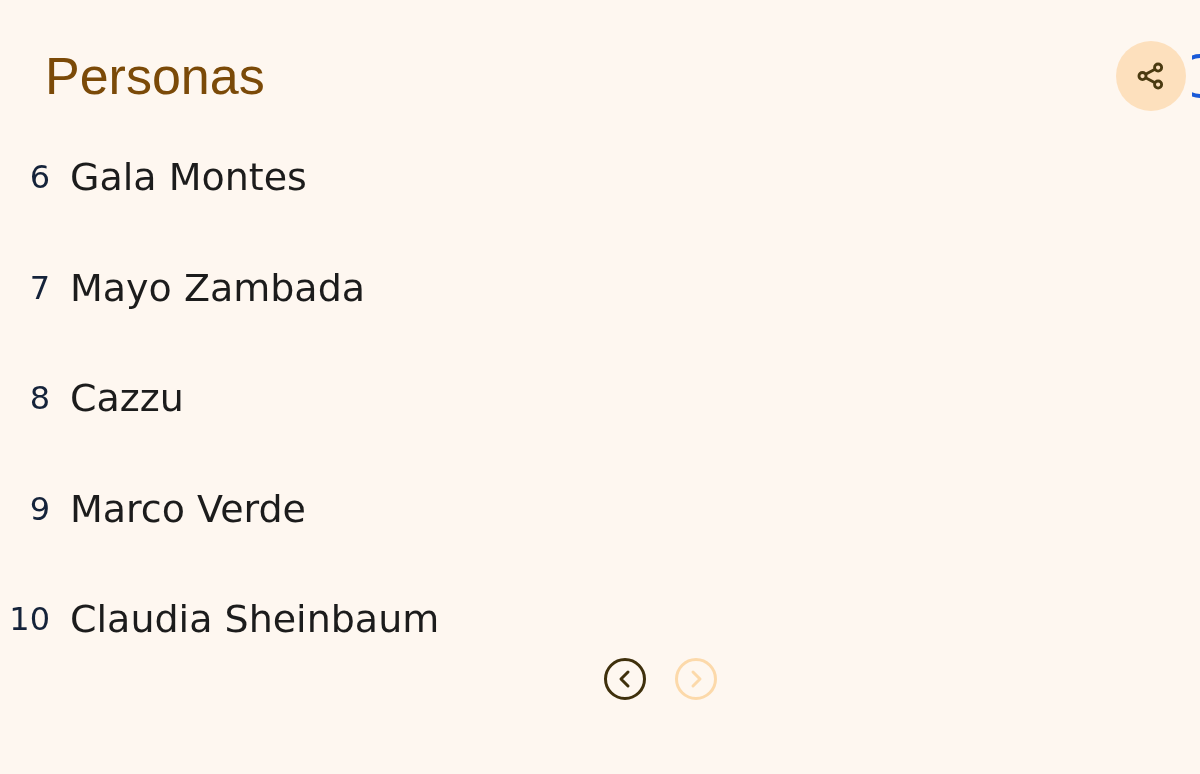 The image size is (1200, 774). I want to click on person-name: Marco Verde, so click(188, 508).